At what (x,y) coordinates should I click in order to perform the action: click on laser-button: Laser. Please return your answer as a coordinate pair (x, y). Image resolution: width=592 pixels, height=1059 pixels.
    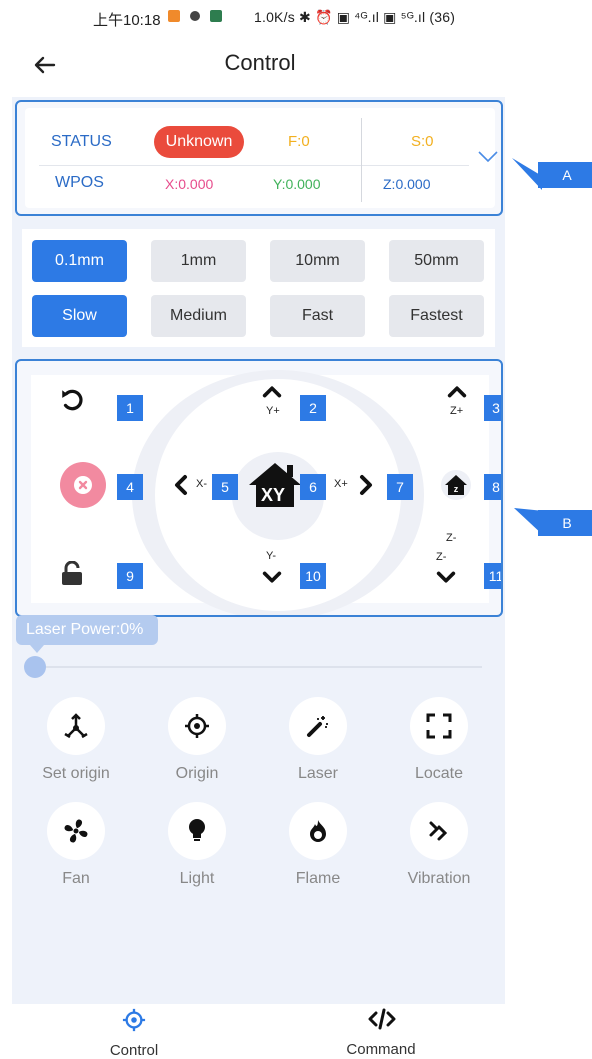
    Looking at the image, I should click on (318, 747).